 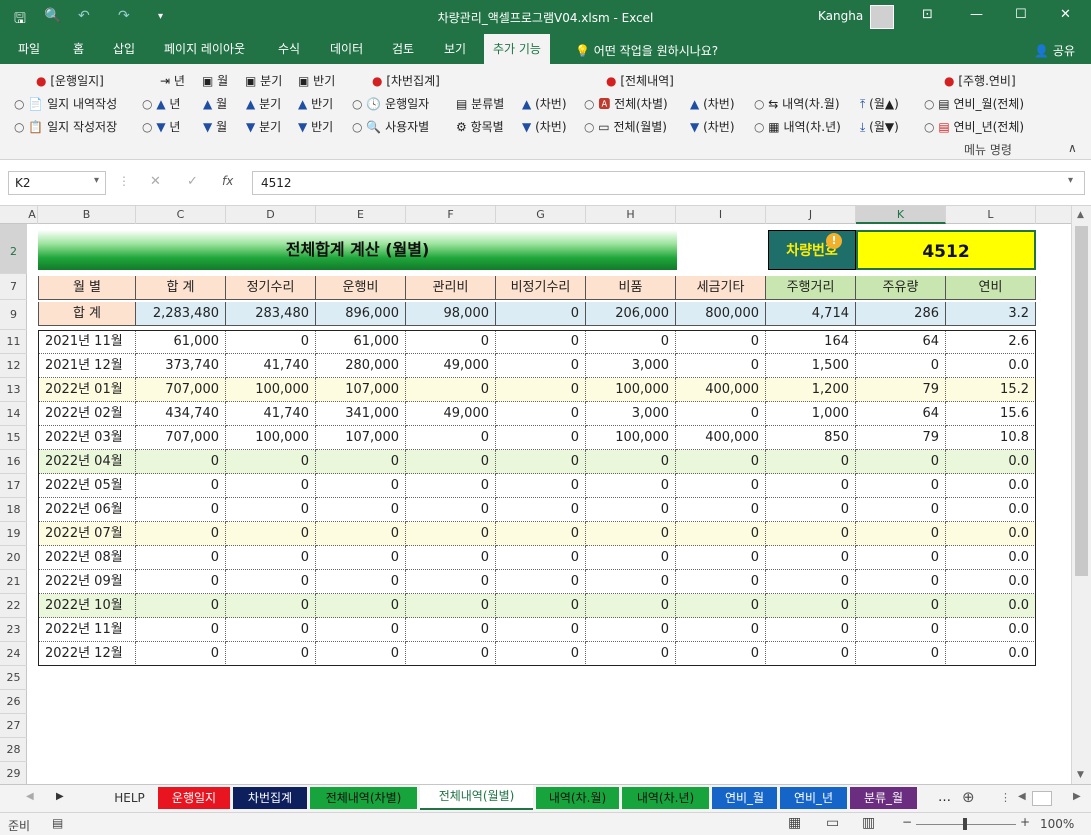 I want to click on normal-view-icon: ▦, so click(x=794, y=823).